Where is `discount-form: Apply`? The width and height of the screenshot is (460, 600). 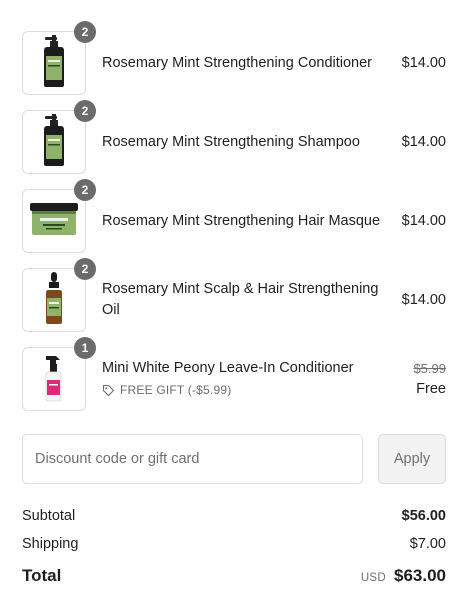
discount-form: Apply is located at coordinates (234, 459).